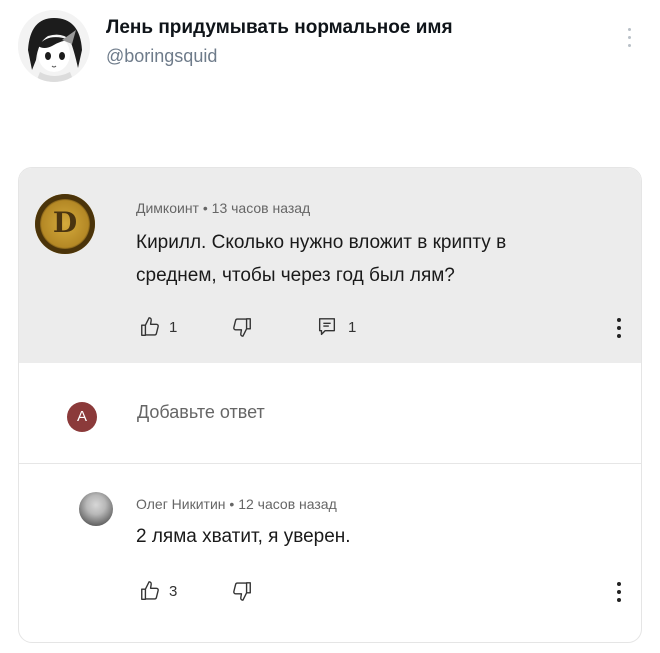  I want to click on reply-like-count: 3, so click(173, 591).